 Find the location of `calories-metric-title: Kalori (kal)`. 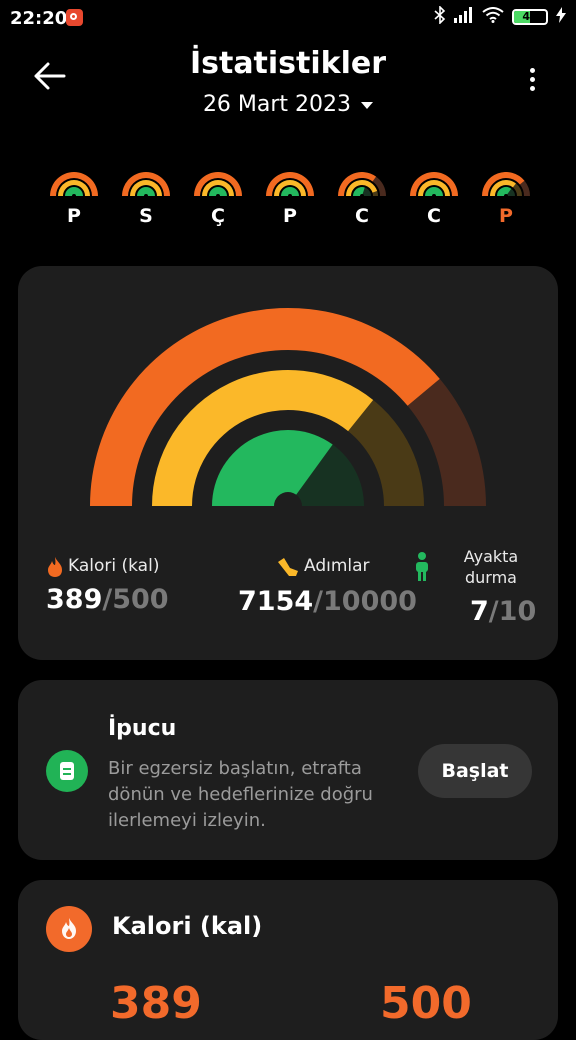

calories-metric-title: Kalori (kal) is located at coordinates (102, 567).